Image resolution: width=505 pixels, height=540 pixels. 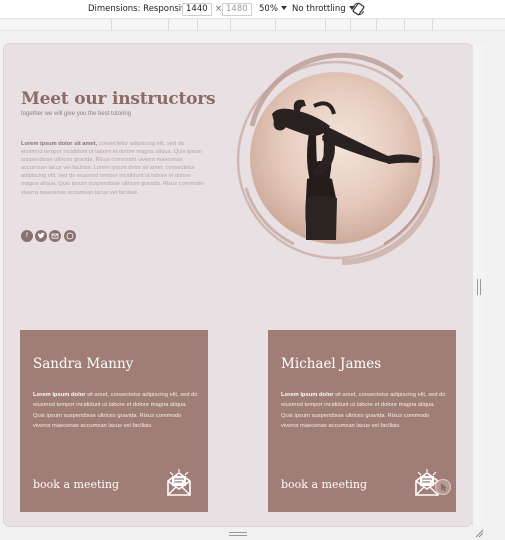 What do you see at coordinates (237, 9) in the screenshot?
I see `height-input: 1480` at bounding box center [237, 9].